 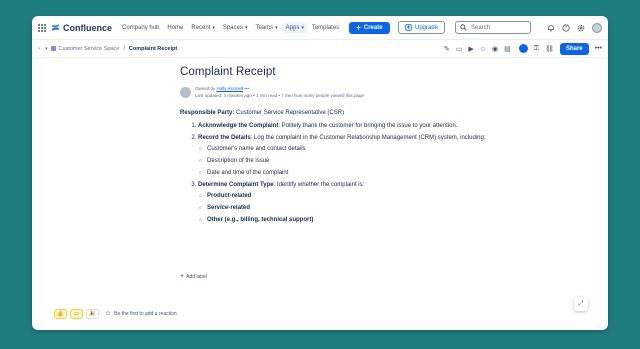 I want to click on help-icon: ?, so click(x=566, y=28).